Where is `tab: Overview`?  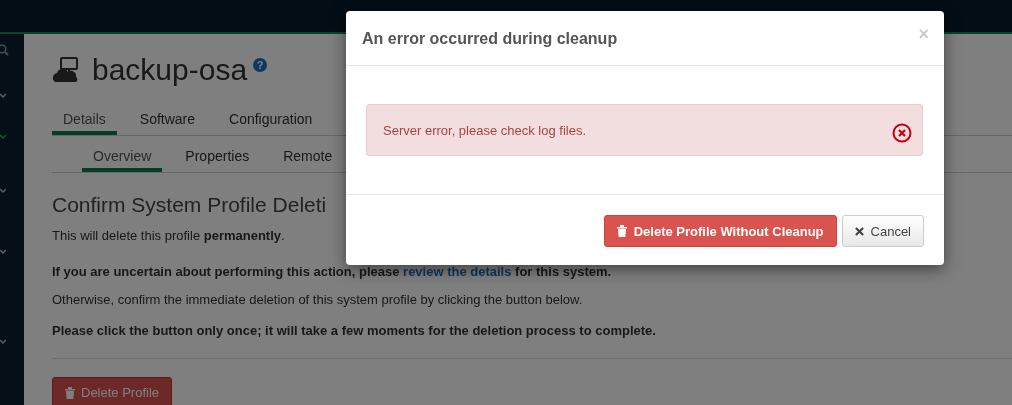
tab: Overview is located at coordinates (122, 158).